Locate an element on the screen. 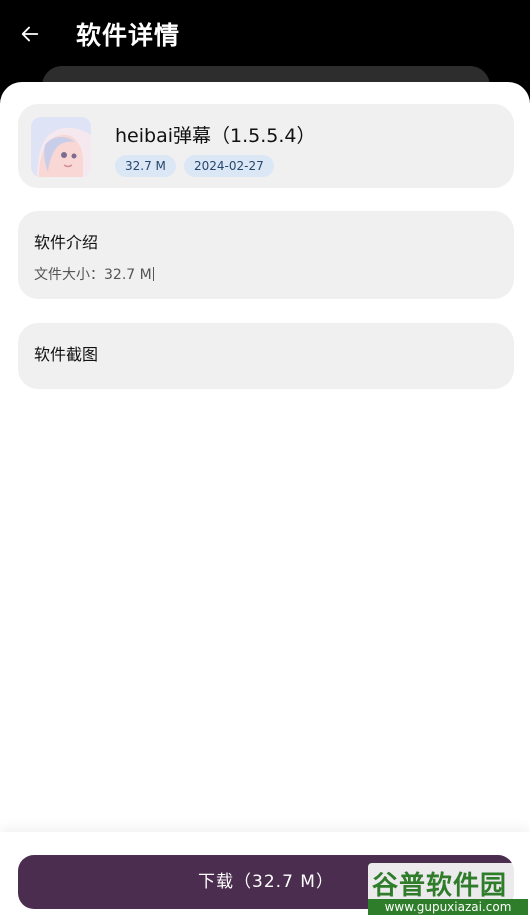 This screenshot has height=920, width=530. size-badge: 32.7 M is located at coordinates (145, 166).